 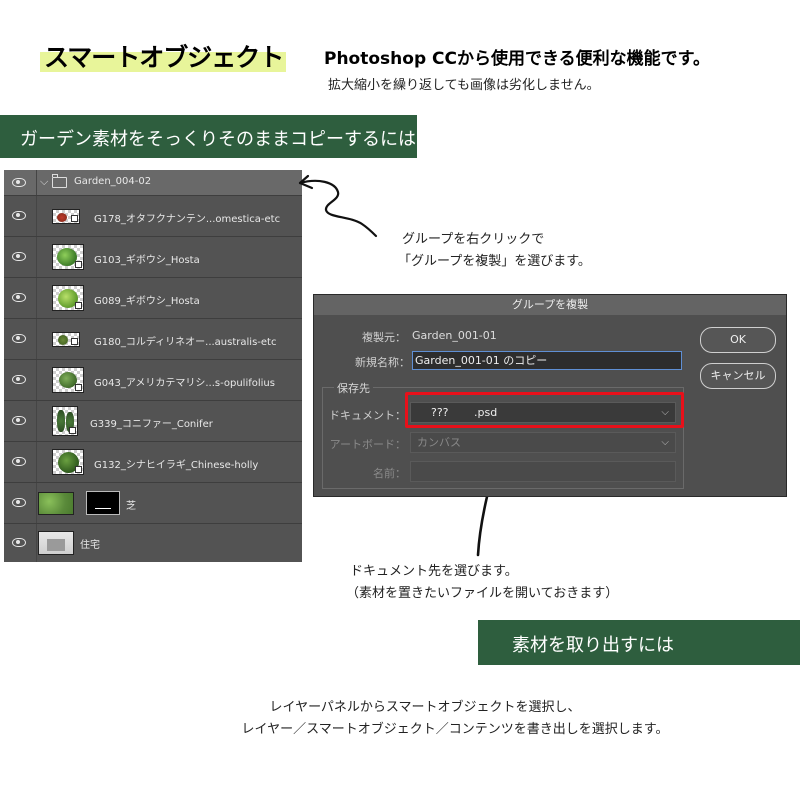 I want to click on source-label: 複製元：, so click(x=384, y=337).